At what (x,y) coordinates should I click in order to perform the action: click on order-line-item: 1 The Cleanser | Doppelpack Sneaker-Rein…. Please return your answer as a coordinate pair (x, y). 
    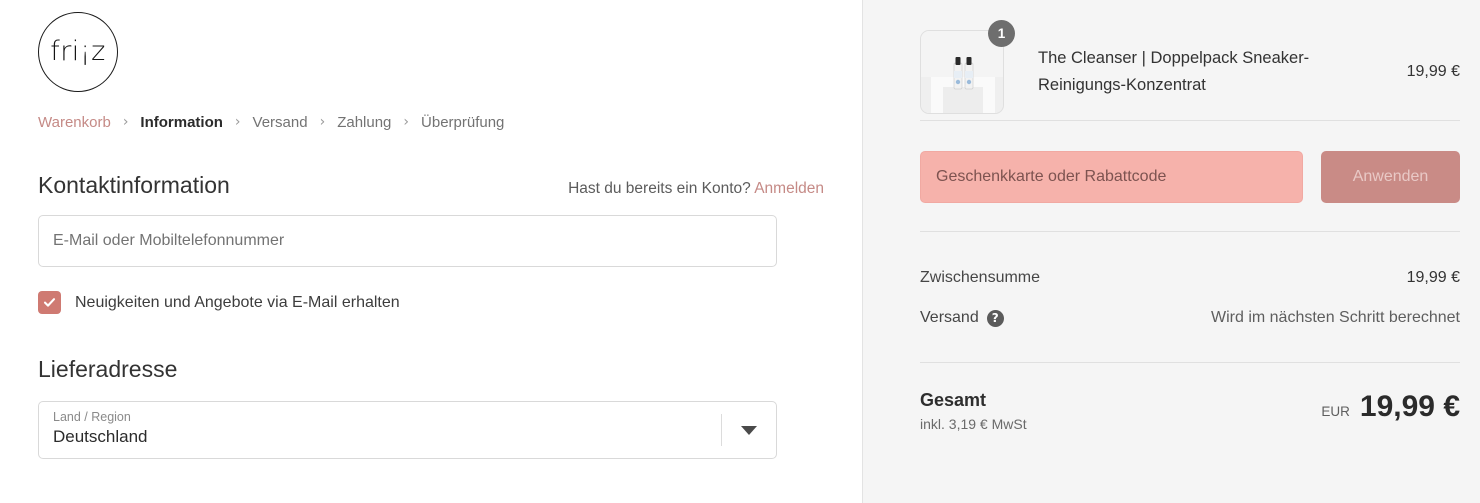
    Looking at the image, I should click on (1190, 60).